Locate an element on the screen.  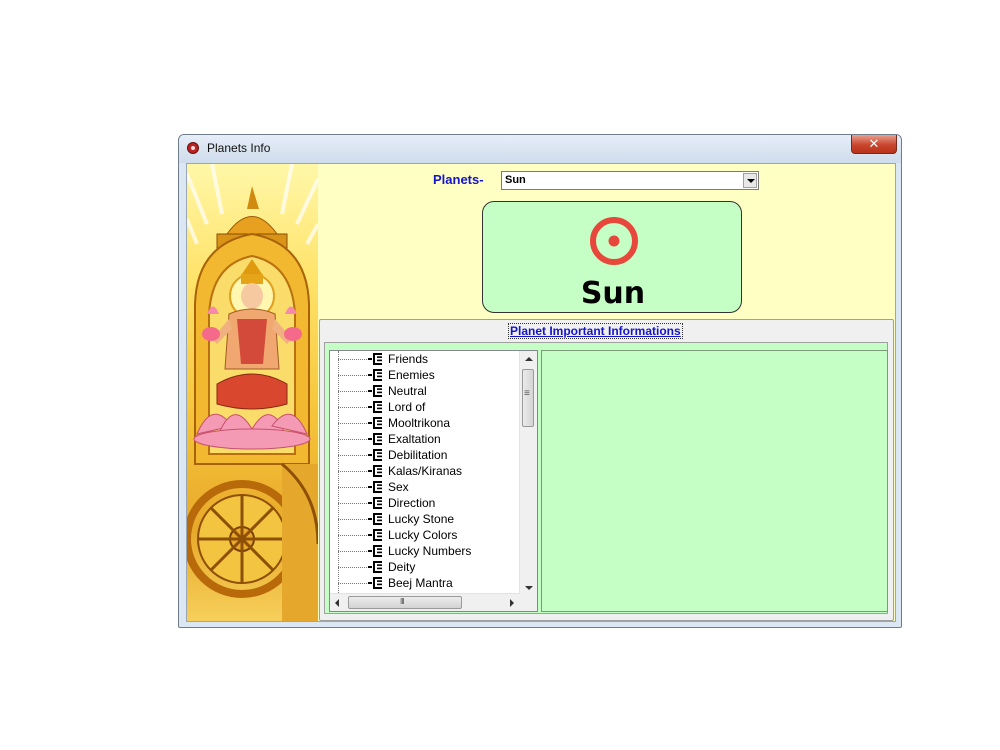
tree-item-label: Lord of is located at coordinates (407, 407).